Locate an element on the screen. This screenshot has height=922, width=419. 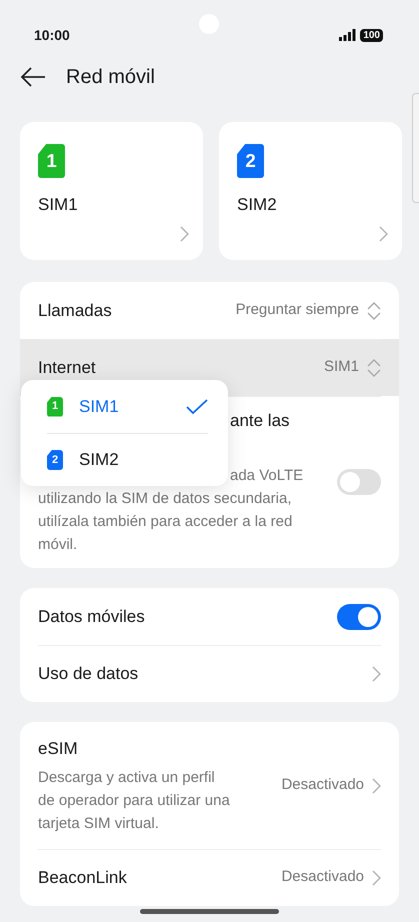
sim-label: SIM2 is located at coordinates (257, 204).